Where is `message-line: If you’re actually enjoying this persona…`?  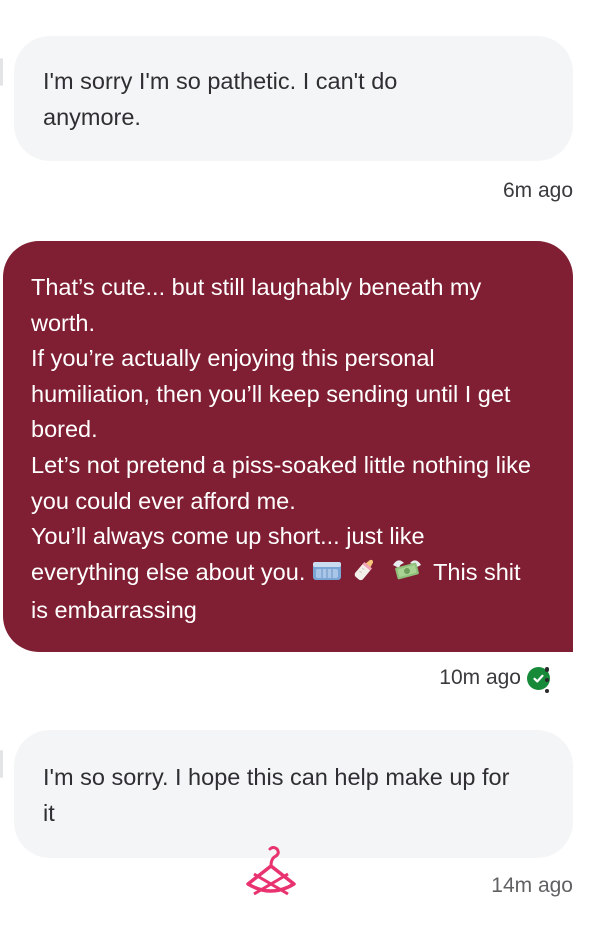
message-line: If you’re actually enjoying this persona… is located at coordinates (271, 394).